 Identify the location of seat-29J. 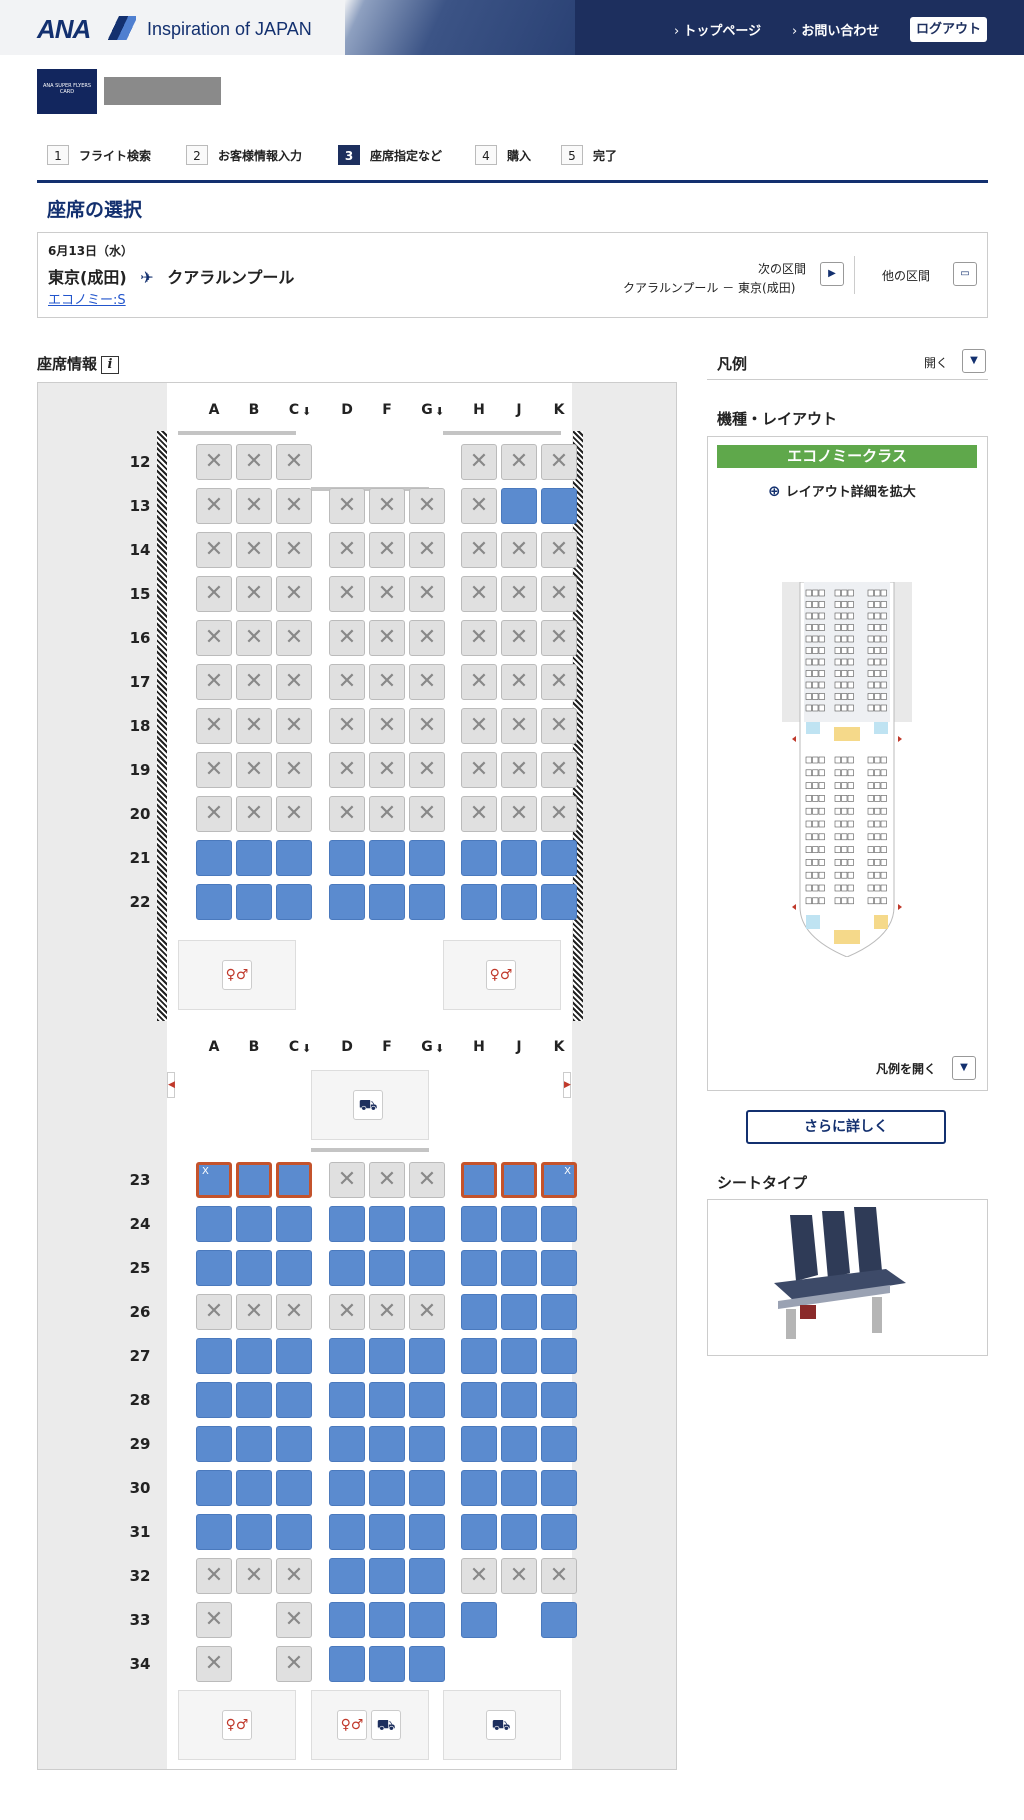
(519, 1444).